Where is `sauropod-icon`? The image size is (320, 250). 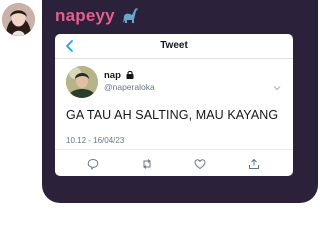
sauropod-icon is located at coordinates (131, 18).